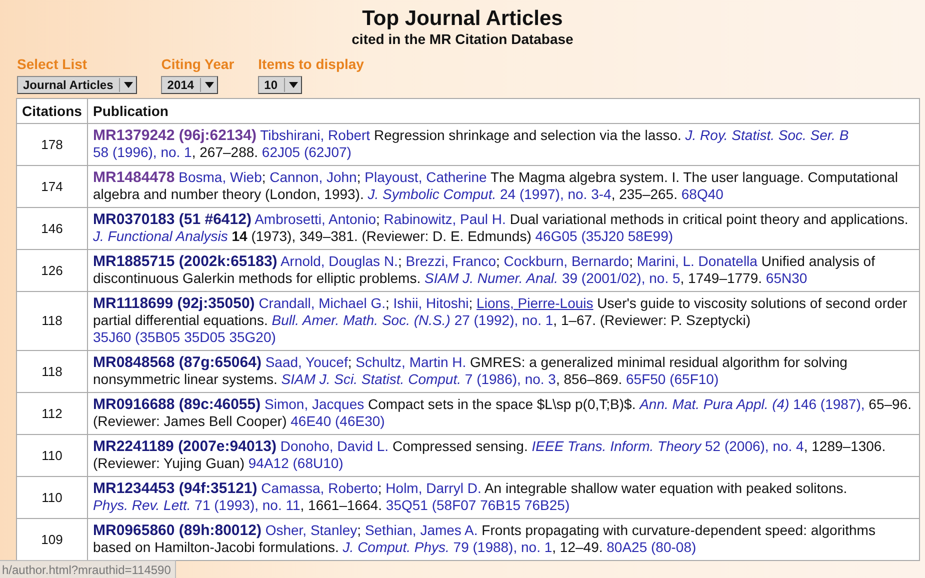 The width and height of the screenshot is (925, 578). Describe the element at coordinates (339, 261) in the screenshot. I see `author-link: Arnold, Douglas N.` at that location.